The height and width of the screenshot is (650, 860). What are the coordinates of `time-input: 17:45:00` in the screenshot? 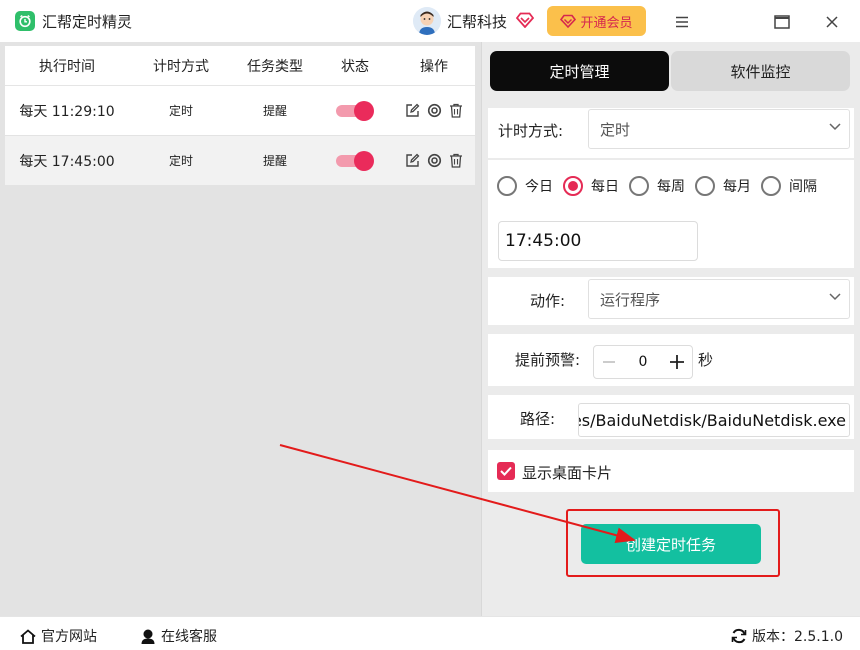 It's located at (598, 241).